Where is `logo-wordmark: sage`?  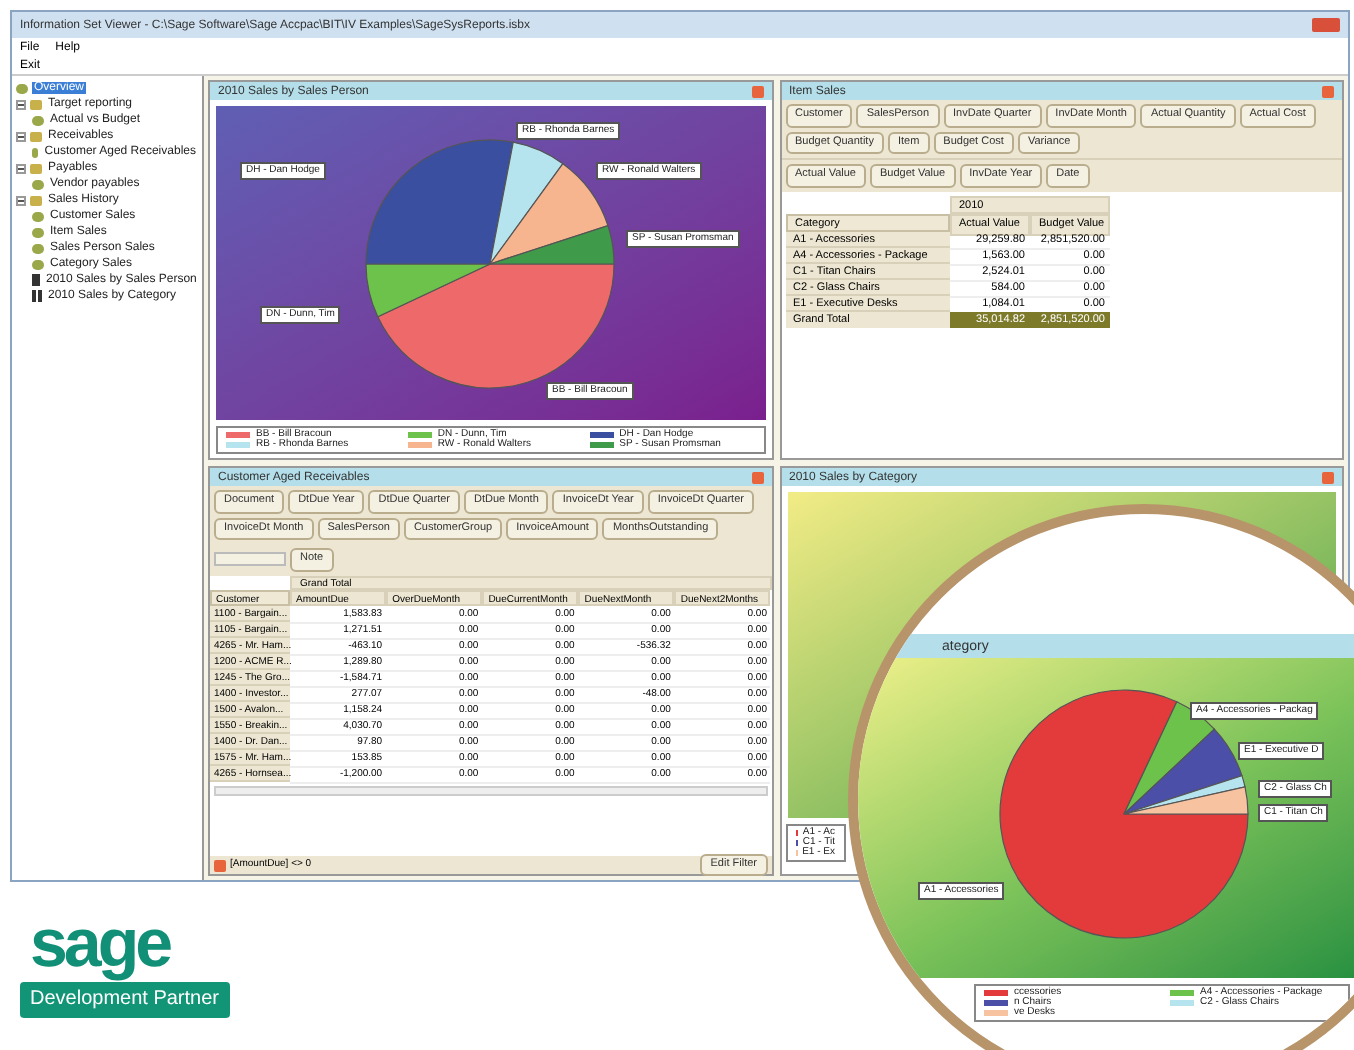
logo-wordmark: sage is located at coordinates (98, 944).